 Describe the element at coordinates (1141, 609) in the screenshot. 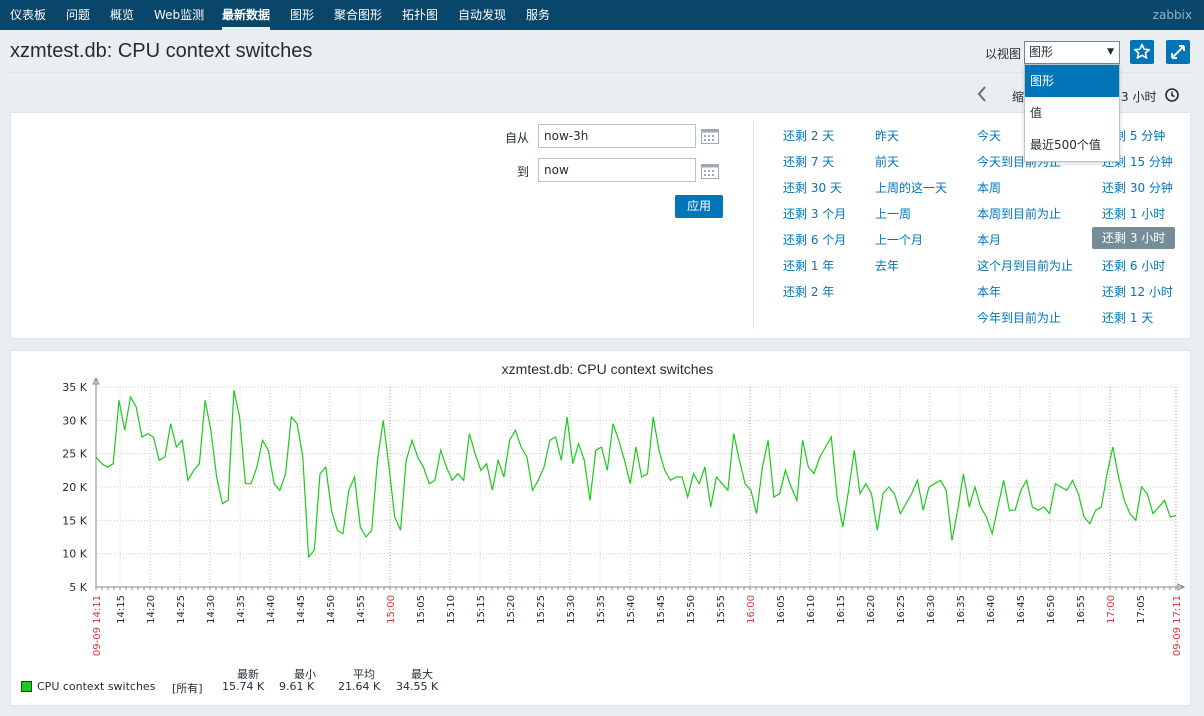

I see `x-tick-label: 17:05` at that location.